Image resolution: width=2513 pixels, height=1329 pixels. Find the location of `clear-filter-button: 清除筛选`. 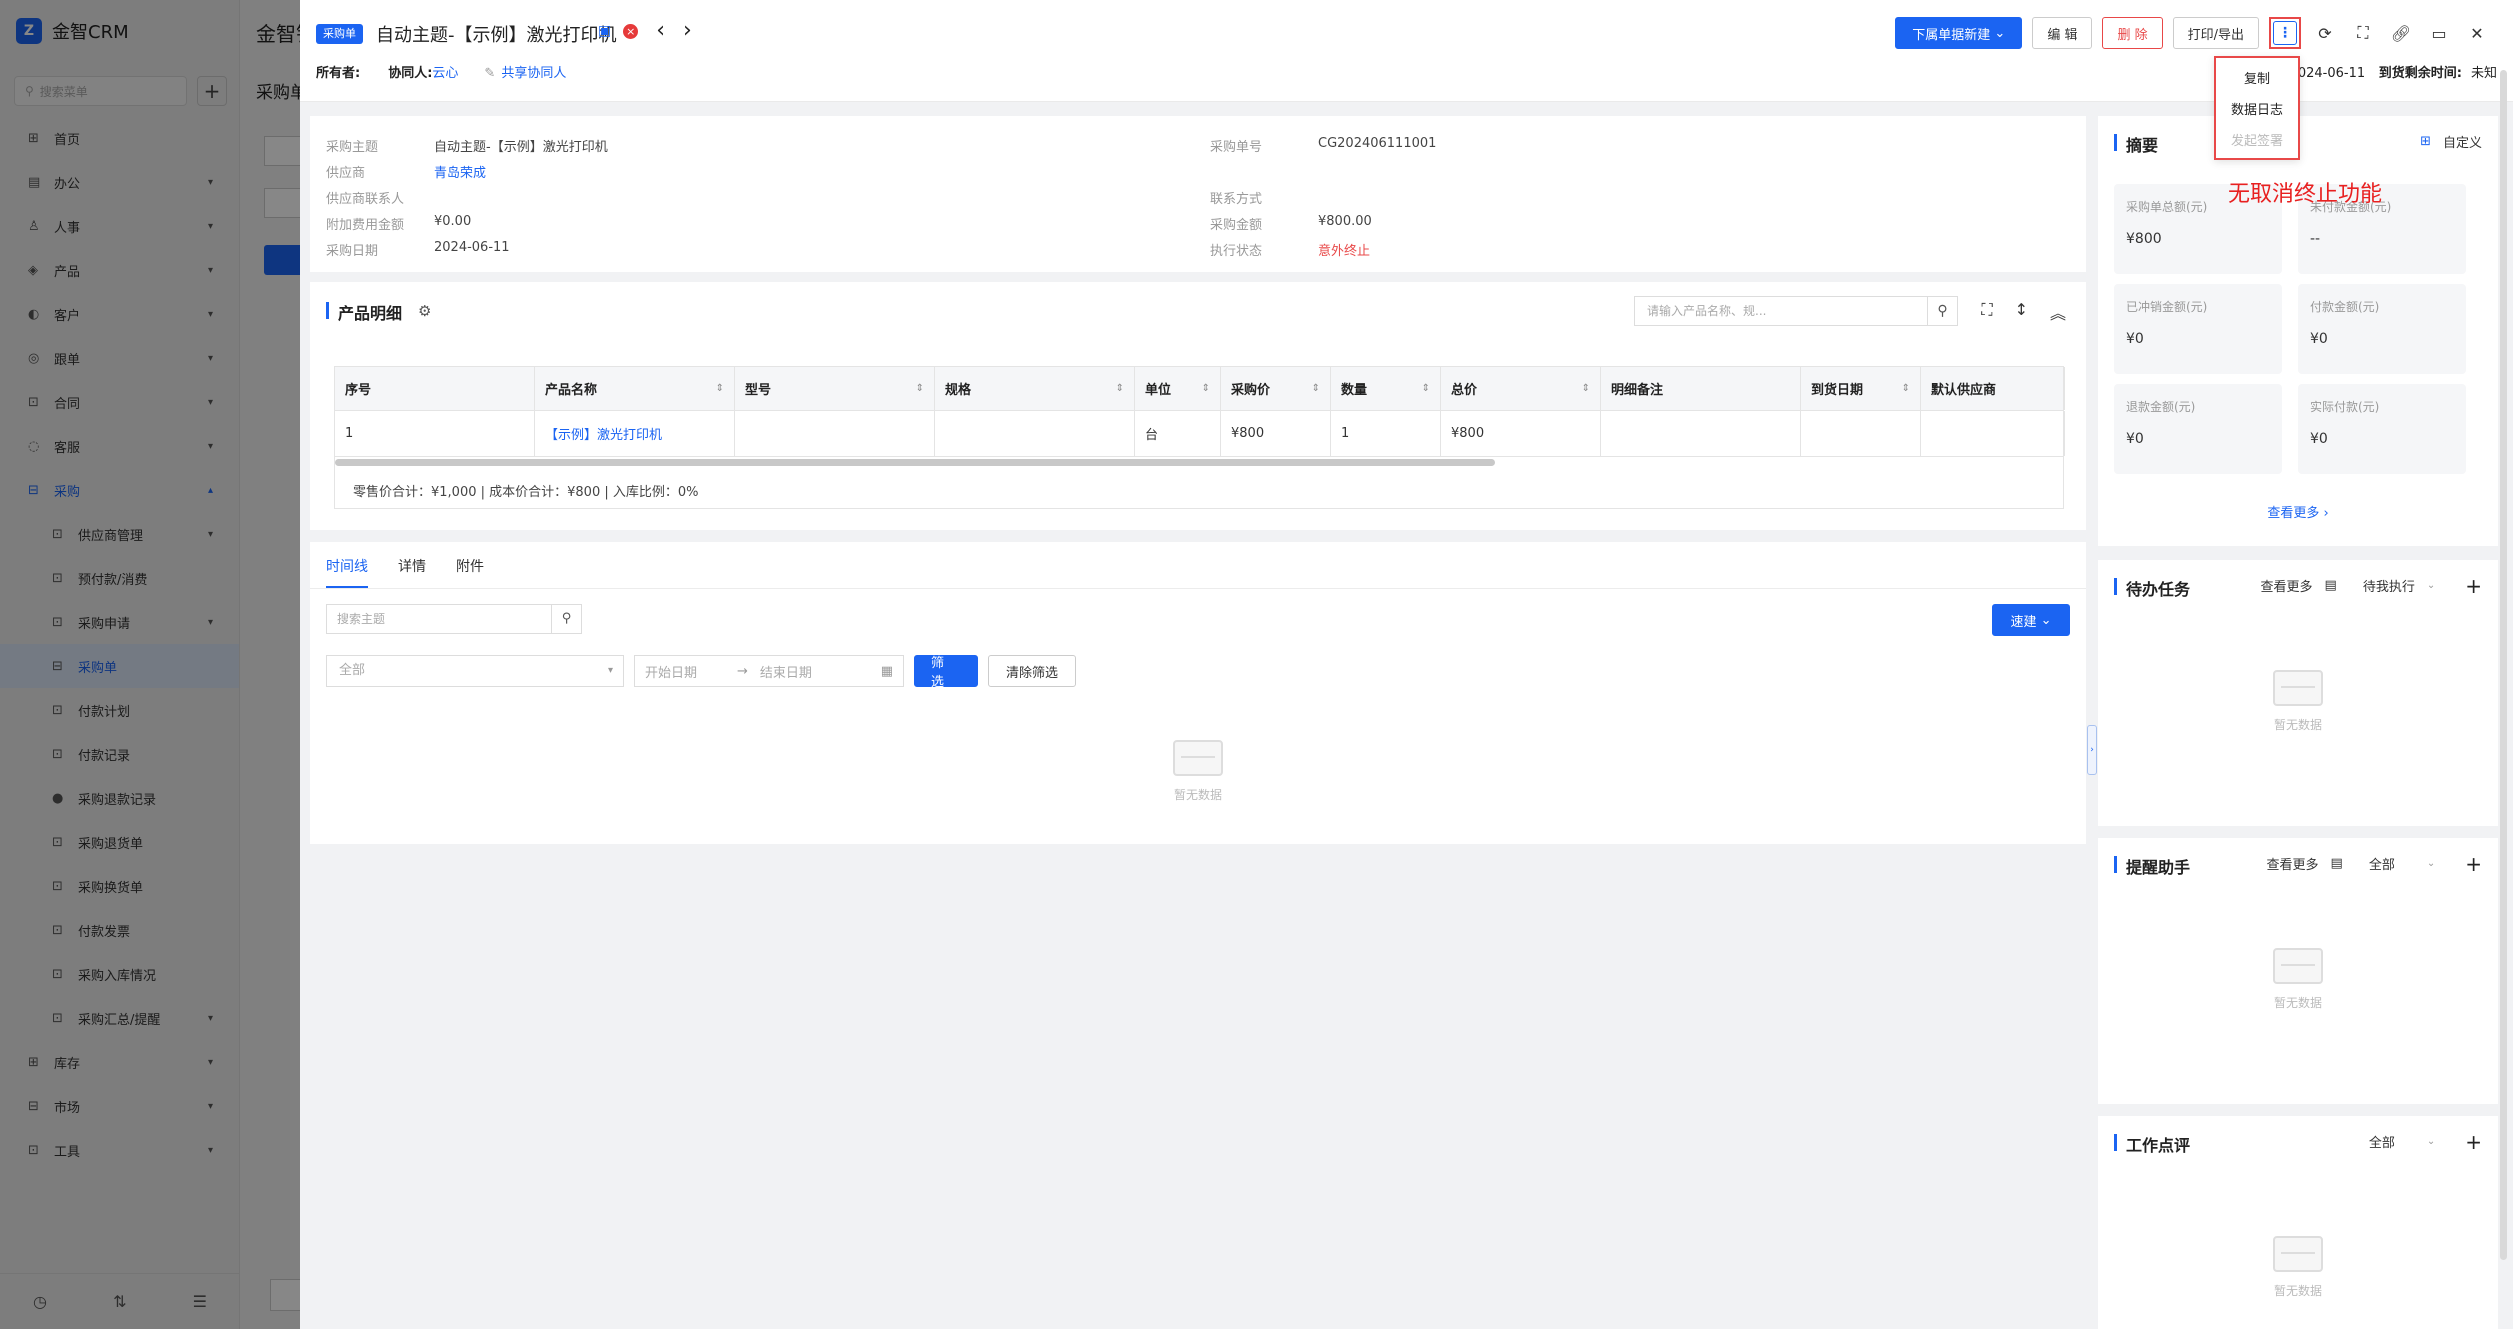

clear-filter-button: 清除筛选 is located at coordinates (1032, 671).